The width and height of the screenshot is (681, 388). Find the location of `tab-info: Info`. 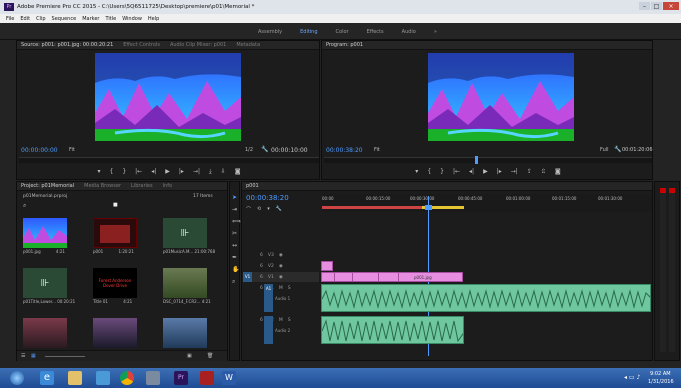

tab-info: Info is located at coordinates (167, 186).